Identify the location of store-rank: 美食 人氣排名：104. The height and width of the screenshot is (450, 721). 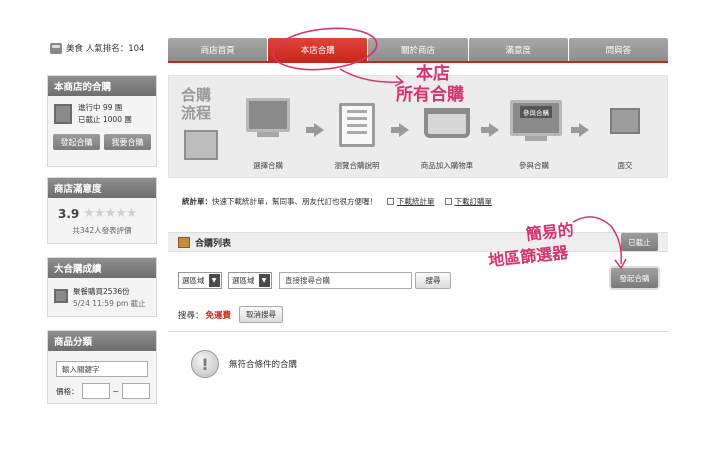
(107, 48).